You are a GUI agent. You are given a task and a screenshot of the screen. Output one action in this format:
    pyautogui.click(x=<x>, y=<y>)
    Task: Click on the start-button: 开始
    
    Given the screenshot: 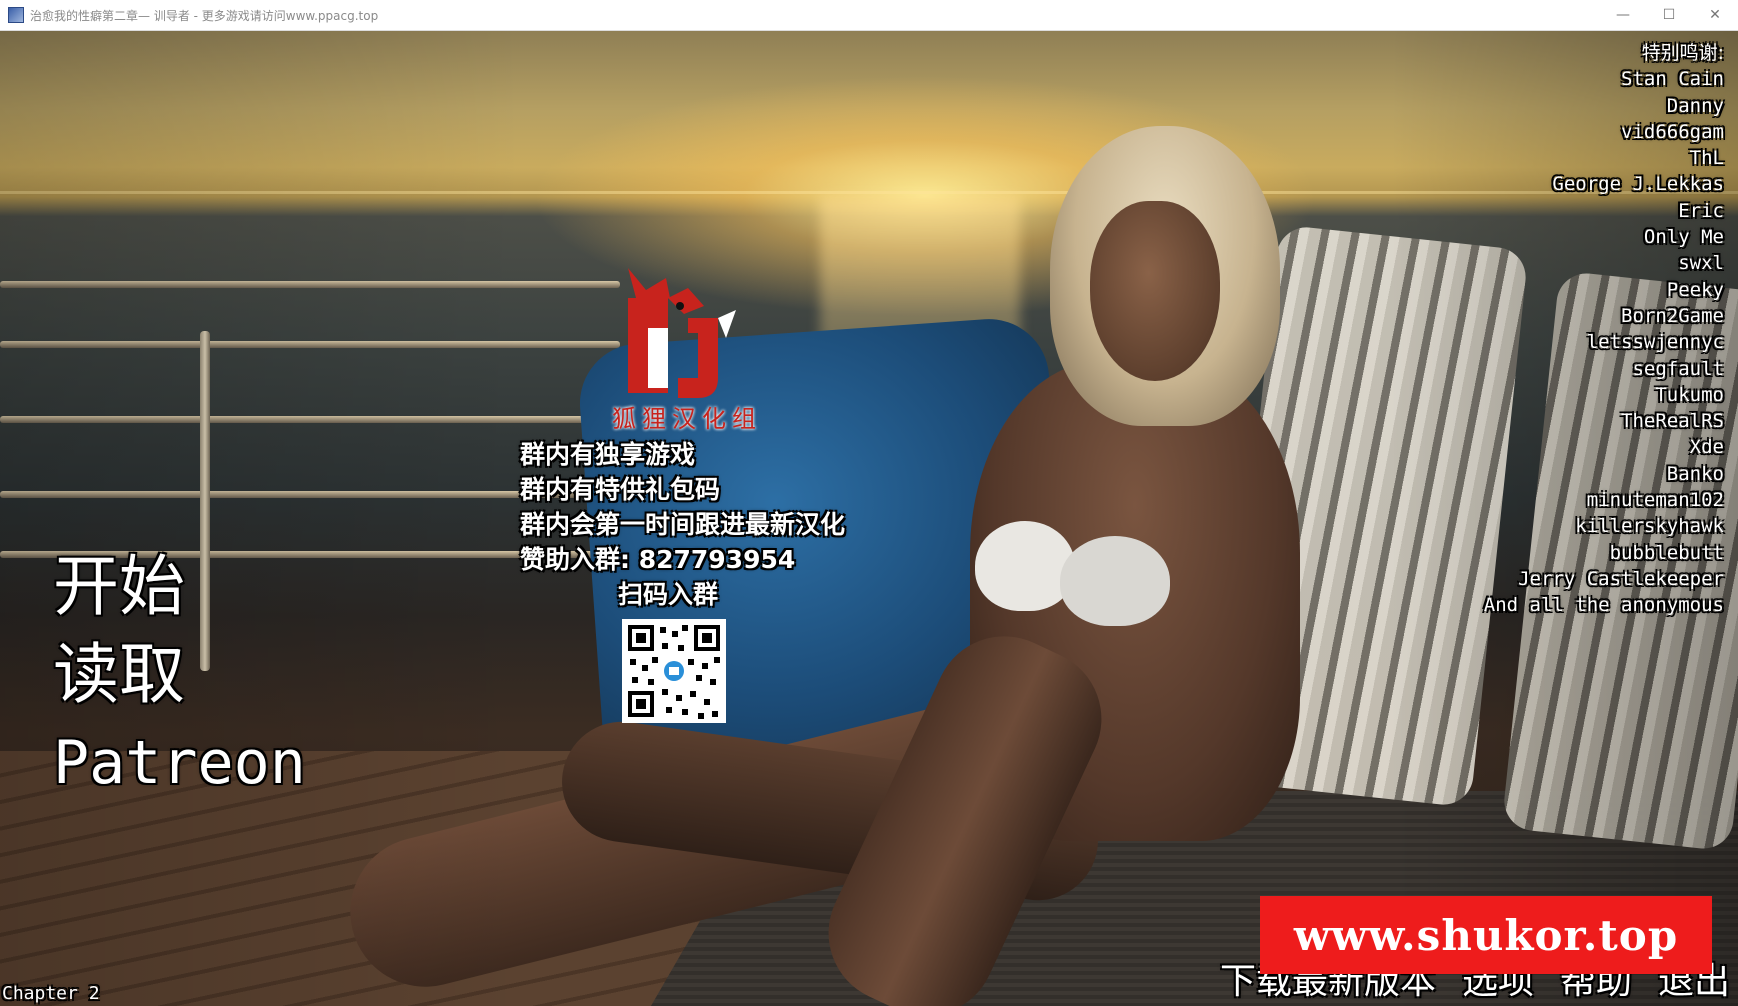 What is the action you would take?
    pyautogui.click(x=179, y=587)
    